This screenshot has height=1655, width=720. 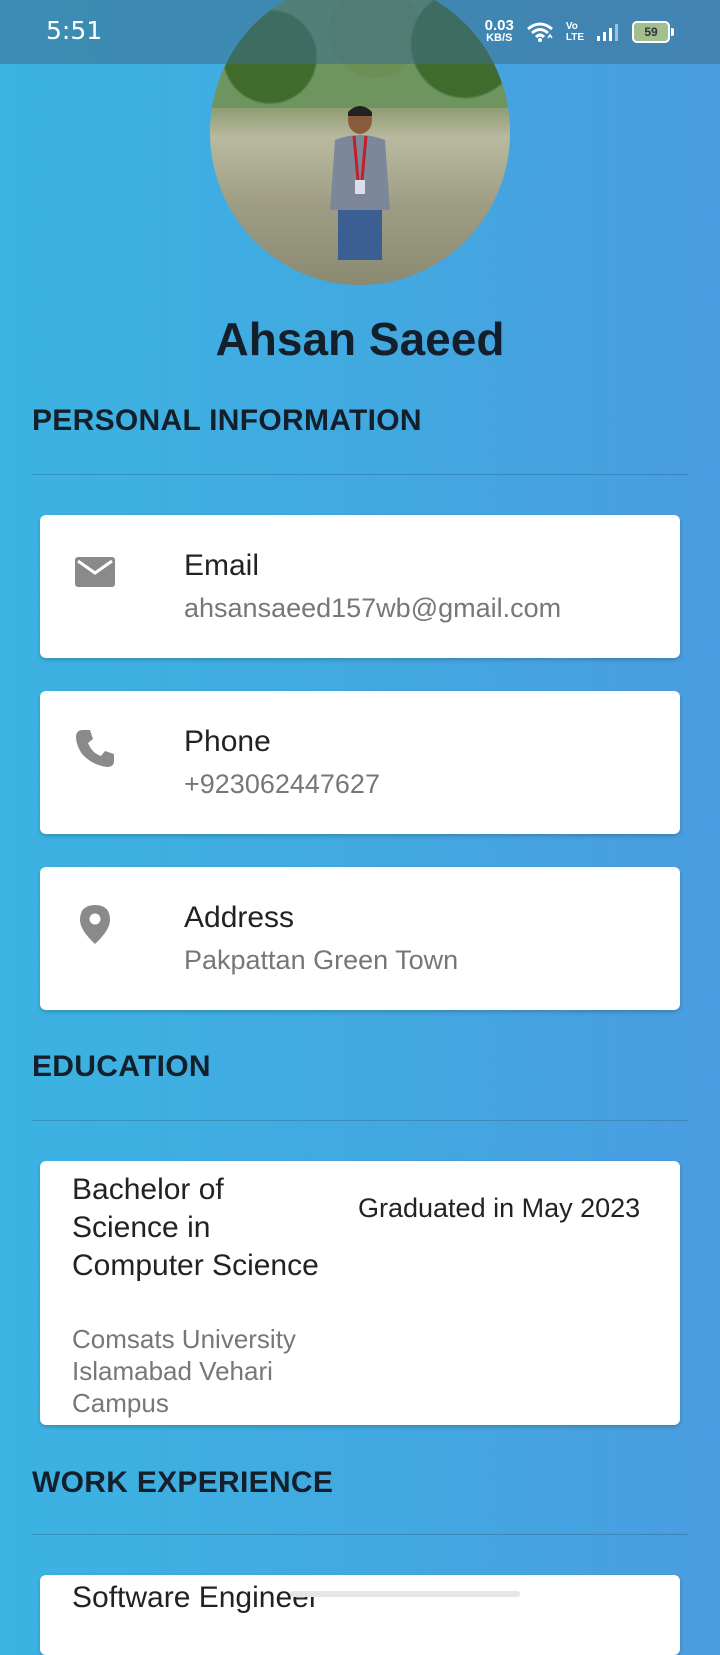 What do you see at coordinates (360, 1615) in the screenshot?
I see `work-experience-card: Software Engineer` at bounding box center [360, 1615].